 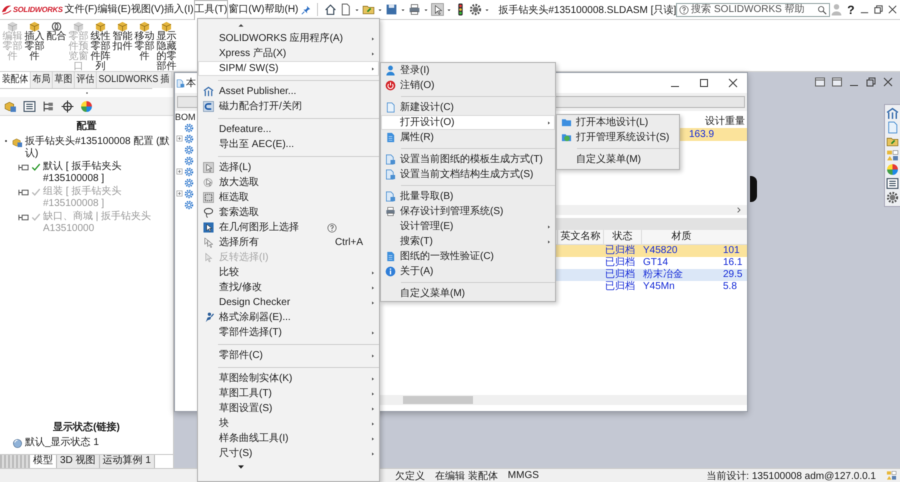 What do you see at coordinates (468, 174) in the screenshot?
I see `menu-item: 设置当前文档结构生成方式(S)` at bounding box center [468, 174].